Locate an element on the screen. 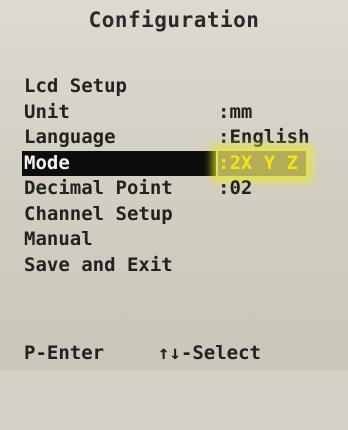 Image resolution: width=348 pixels, height=430 pixels. page-title: Configuration is located at coordinates (174, 20).